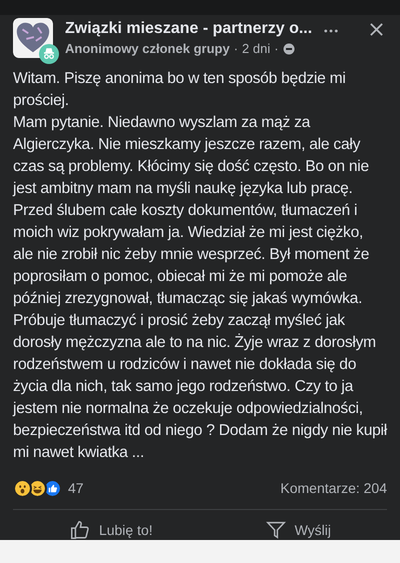 The image size is (400, 563). Describe the element at coordinates (76, 488) in the screenshot. I see `reaction-count: 47` at that location.